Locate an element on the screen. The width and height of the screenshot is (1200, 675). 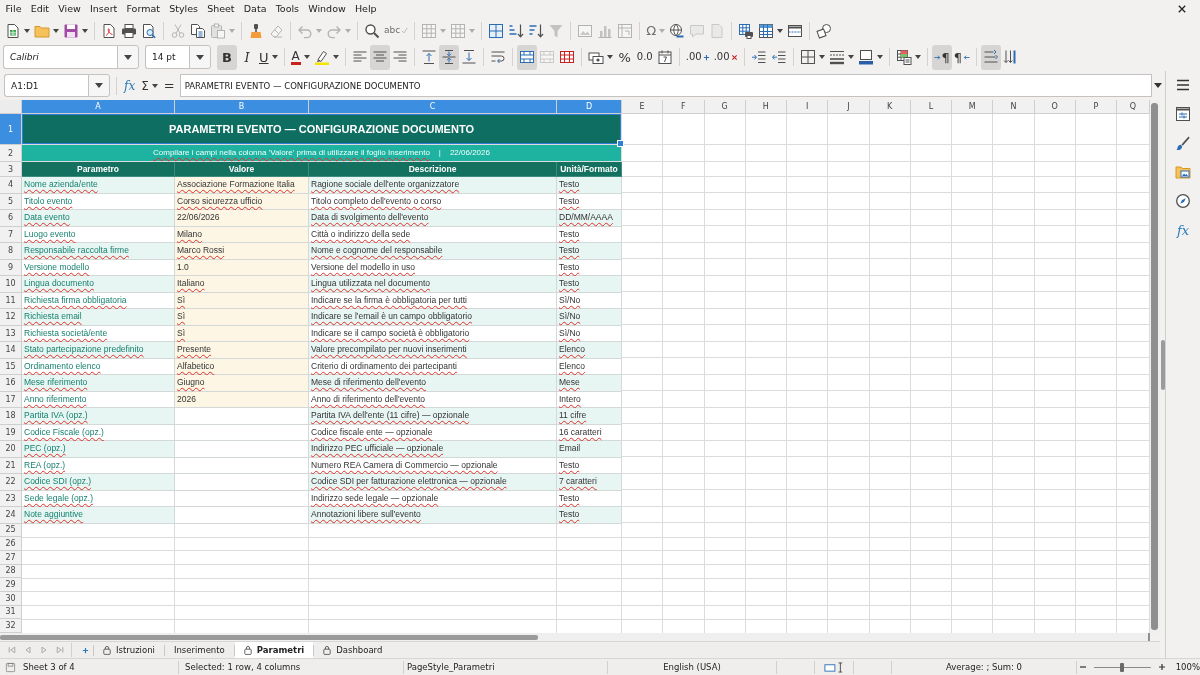
table-cell: Indicare se il campo società è obbligatorio is located at coordinates (433, 333).